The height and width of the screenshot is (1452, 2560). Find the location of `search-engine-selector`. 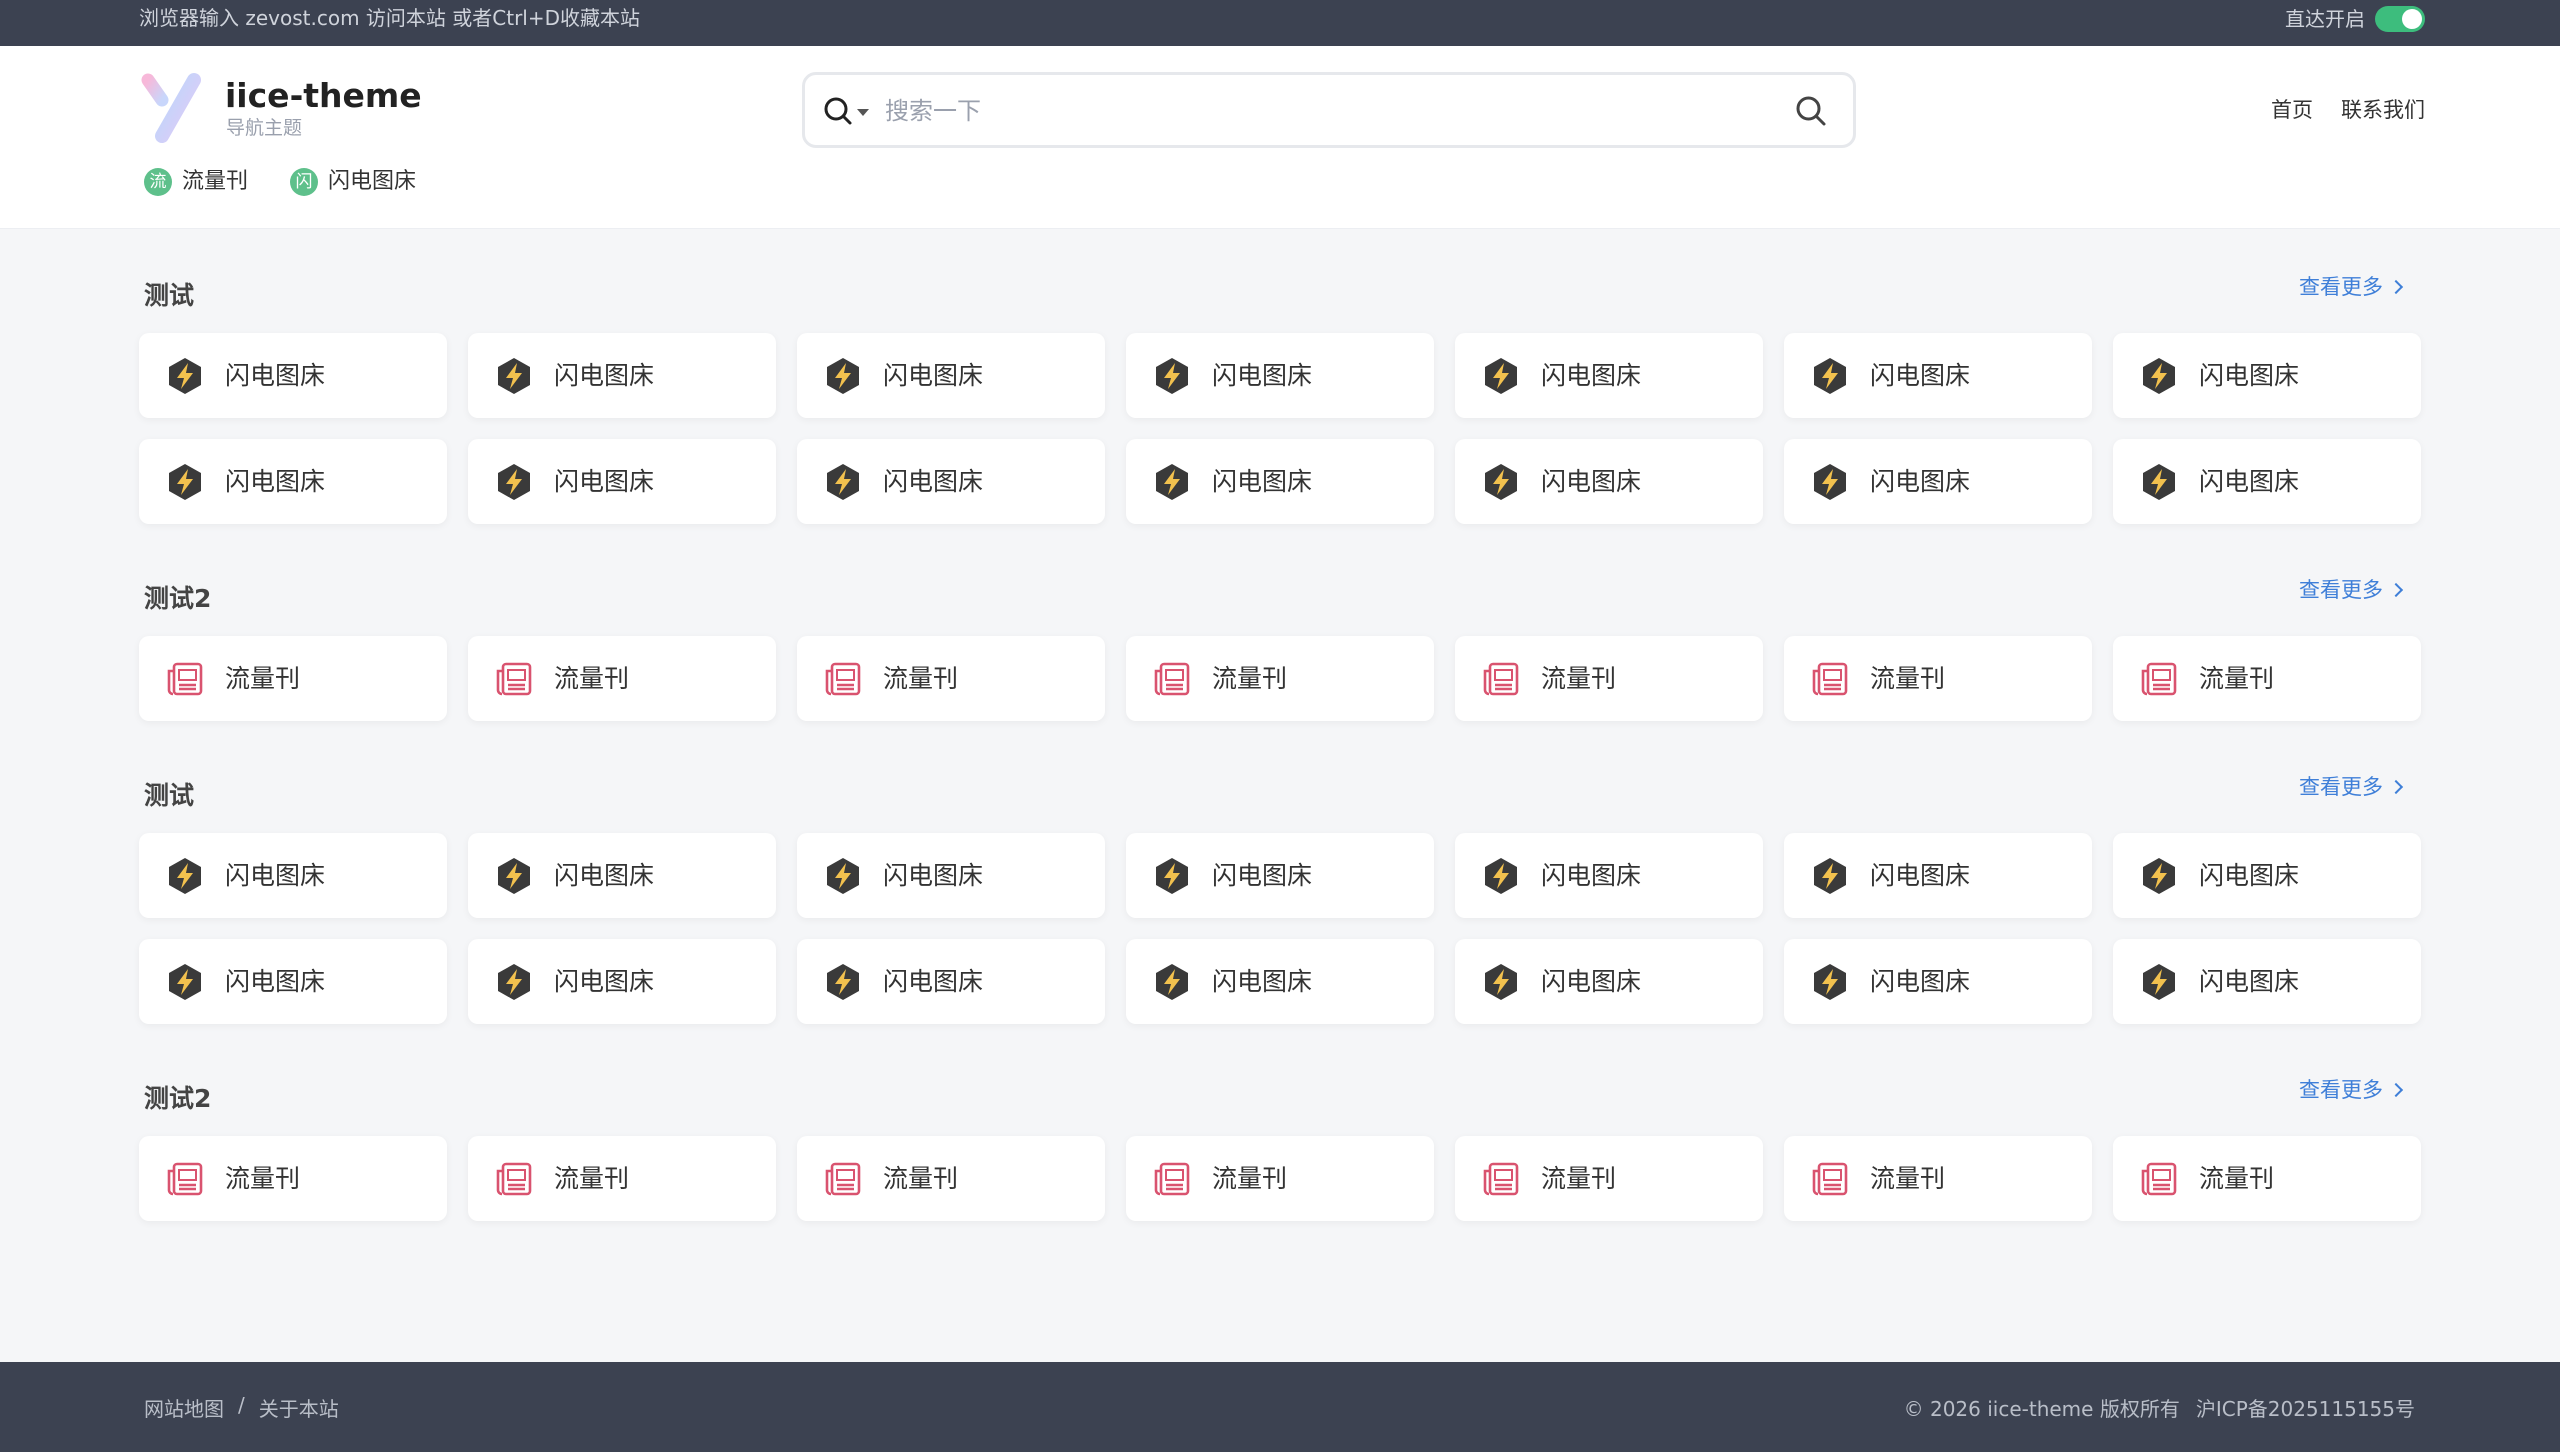

search-engine-selector is located at coordinates (846, 111).